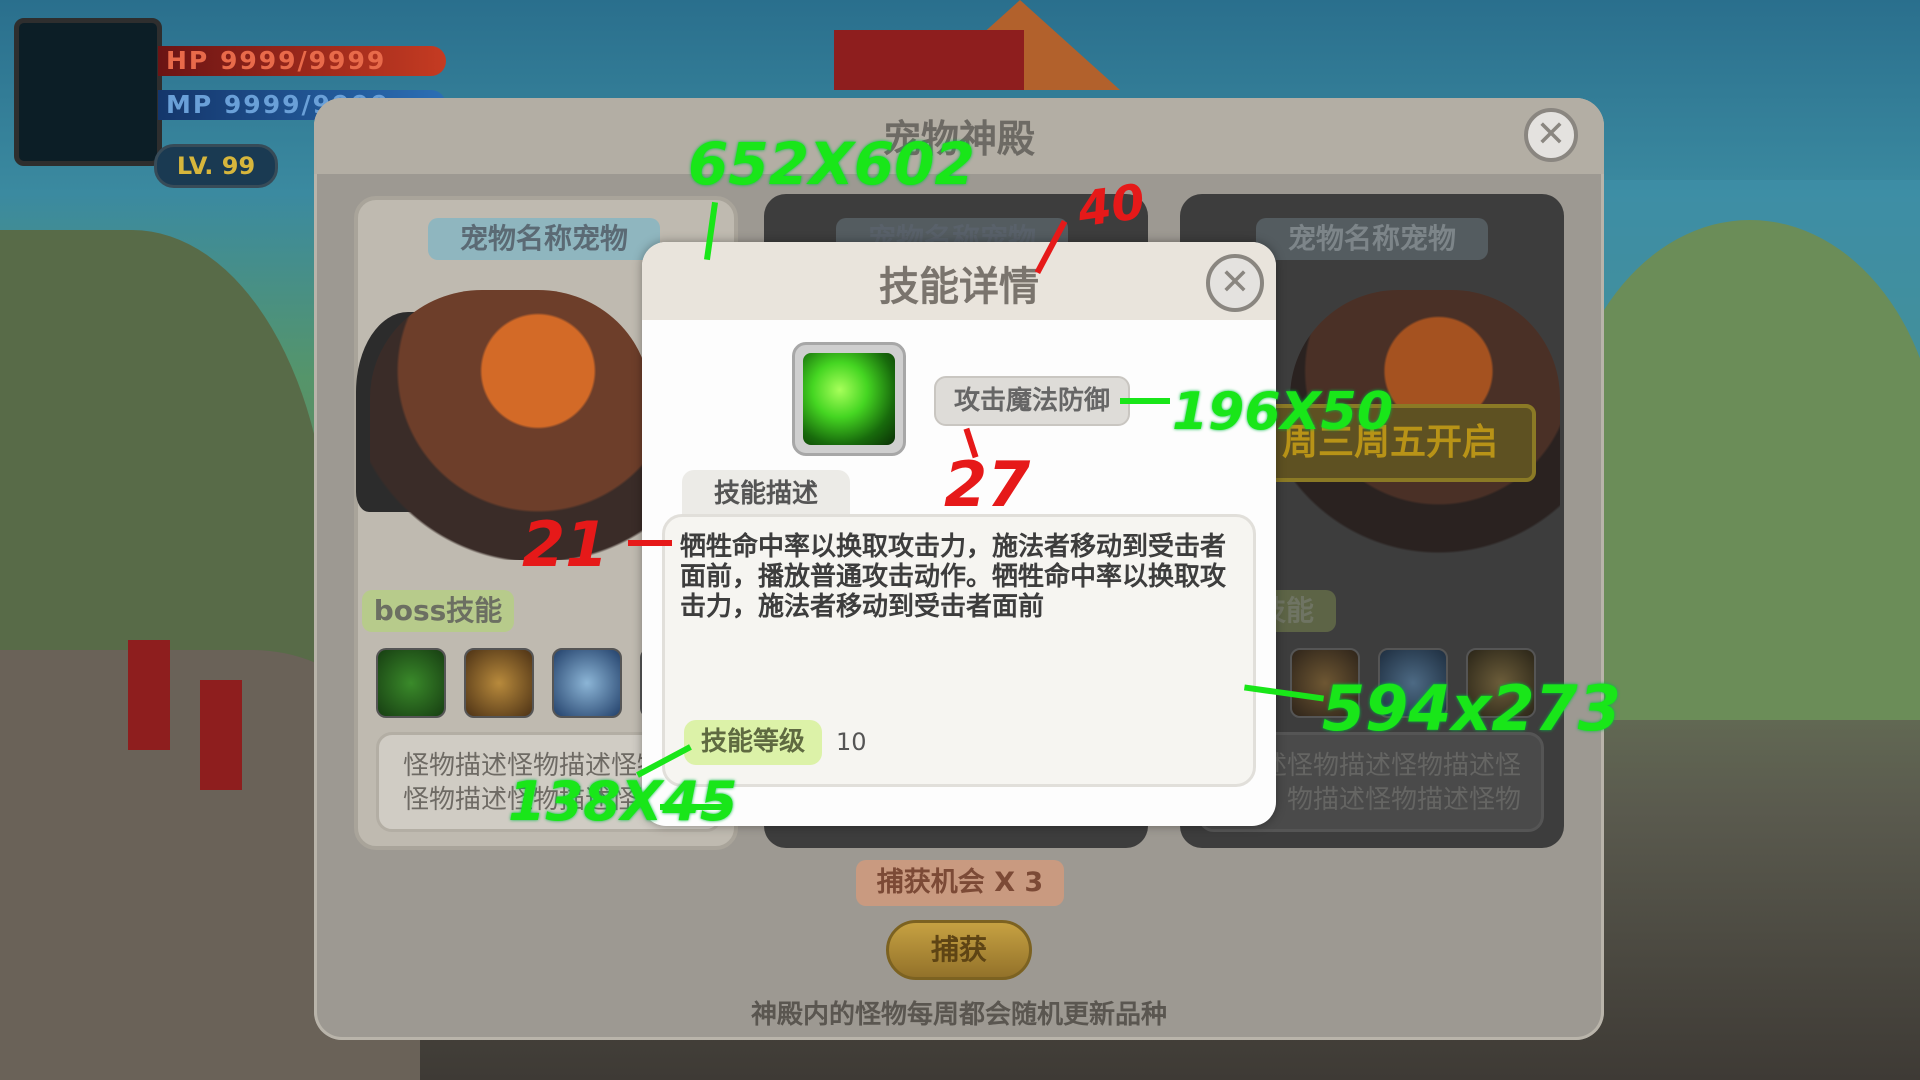  I want to click on panel-close-button: ✕, so click(1551, 135).